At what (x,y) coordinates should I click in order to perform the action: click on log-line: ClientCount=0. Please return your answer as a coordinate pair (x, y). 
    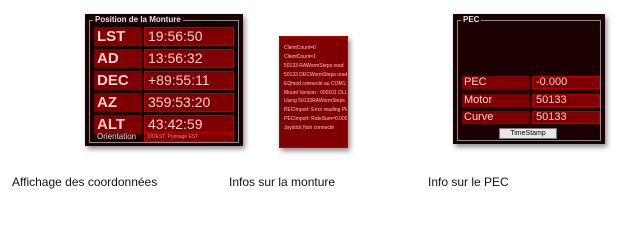
    Looking at the image, I should click on (300, 48).